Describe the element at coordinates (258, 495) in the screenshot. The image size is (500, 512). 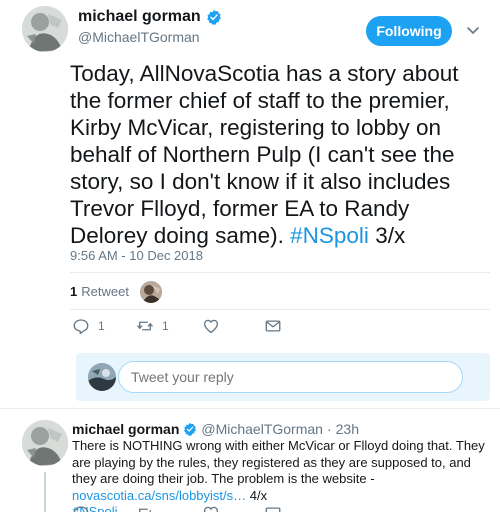
I see `reply-text-tail: 4/x` at that location.